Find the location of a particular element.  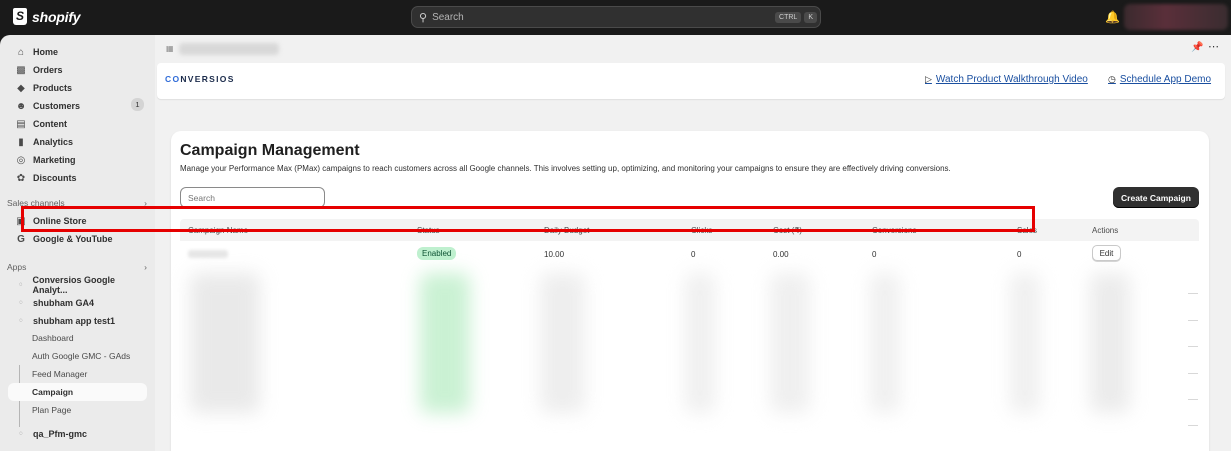

home-icon: ⌂ is located at coordinates (21, 52).